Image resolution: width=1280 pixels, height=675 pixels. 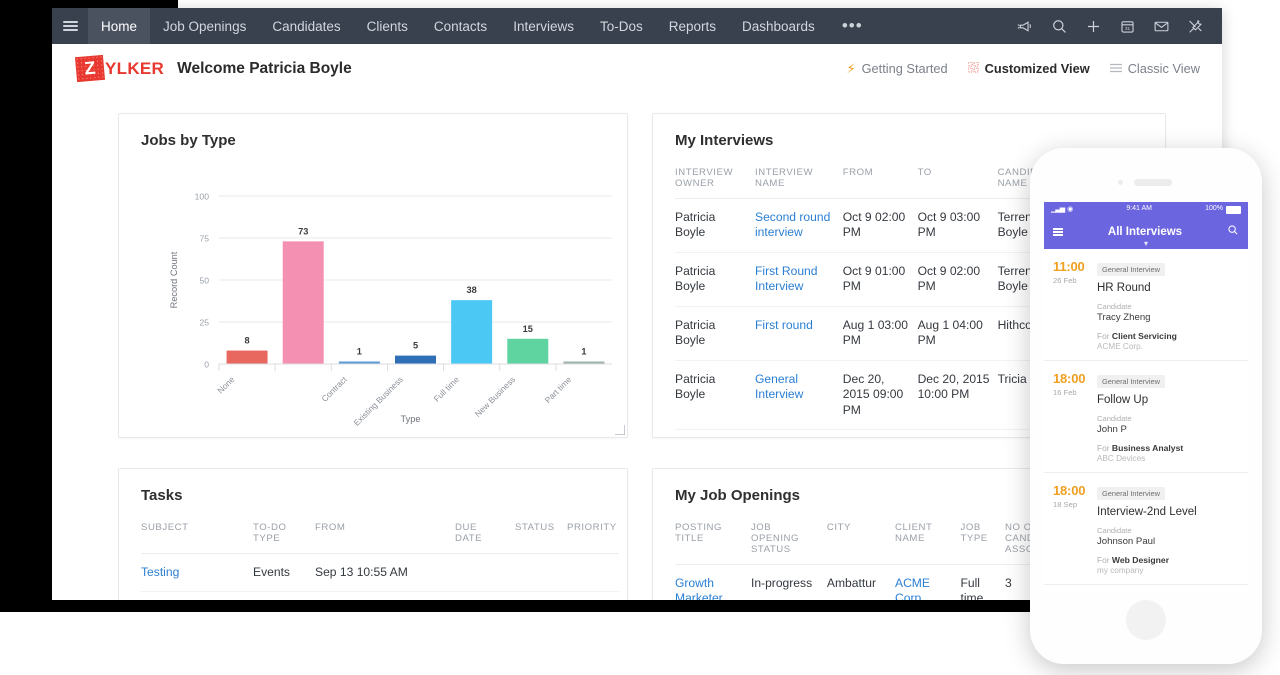 I want to click on bar-value-label: 73, so click(x=303, y=231).